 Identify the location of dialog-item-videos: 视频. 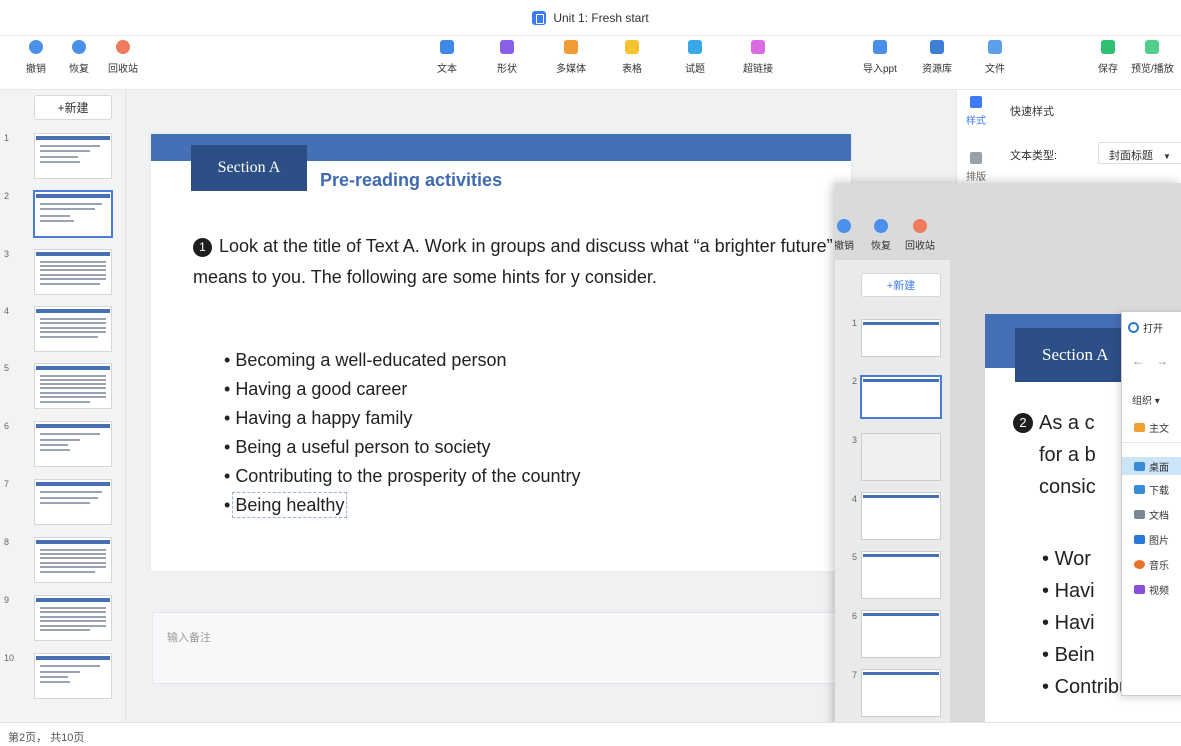
(1145, 589).